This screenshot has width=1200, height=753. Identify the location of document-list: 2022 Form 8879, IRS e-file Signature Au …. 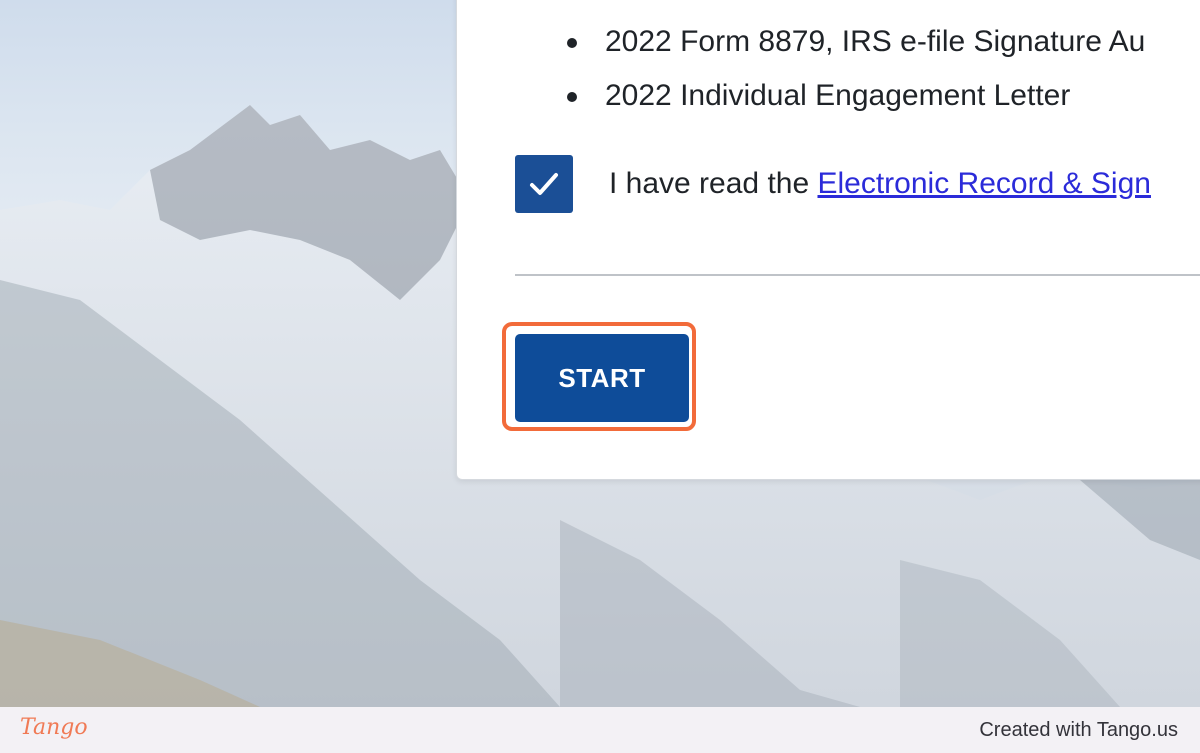
(856, 69).